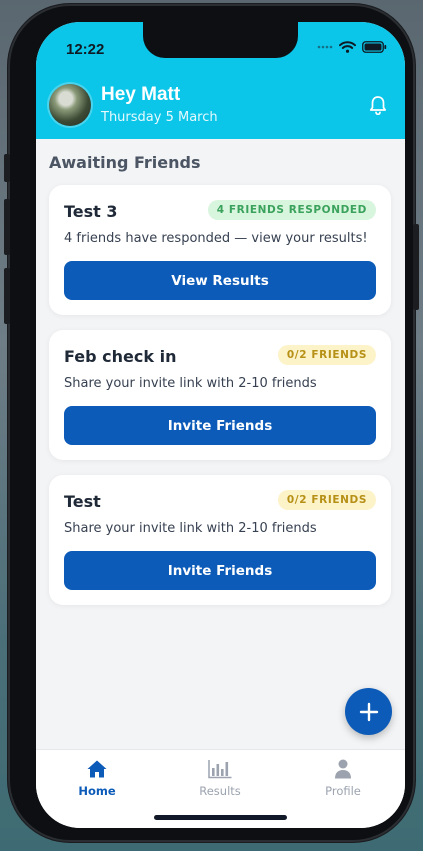 The image size is (423, 851). Describe the element at coordinates (220, 80) in the screenshot. I see `app-header: 12:22 Hey Matt Thursday 5 March` at that location.